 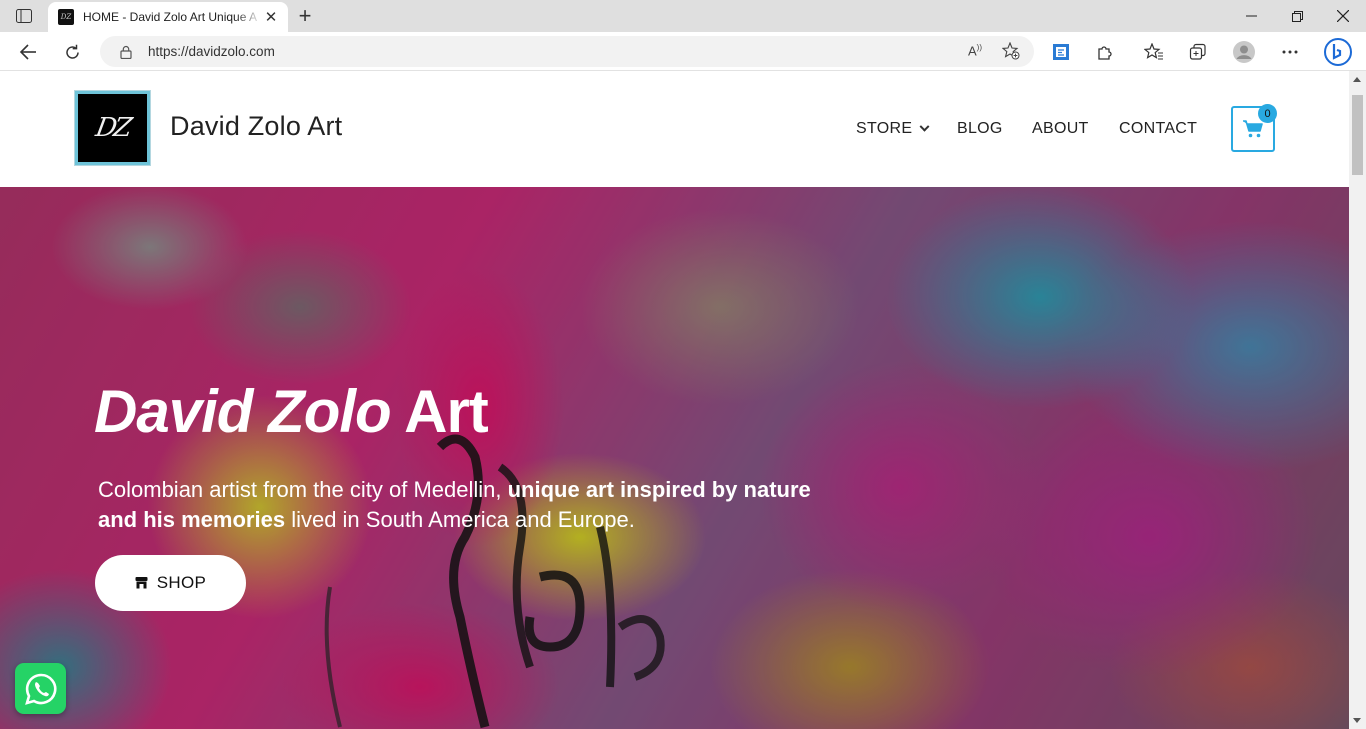 I want to click on hero-title: David Zolo Art, so click(x=291, y=411).